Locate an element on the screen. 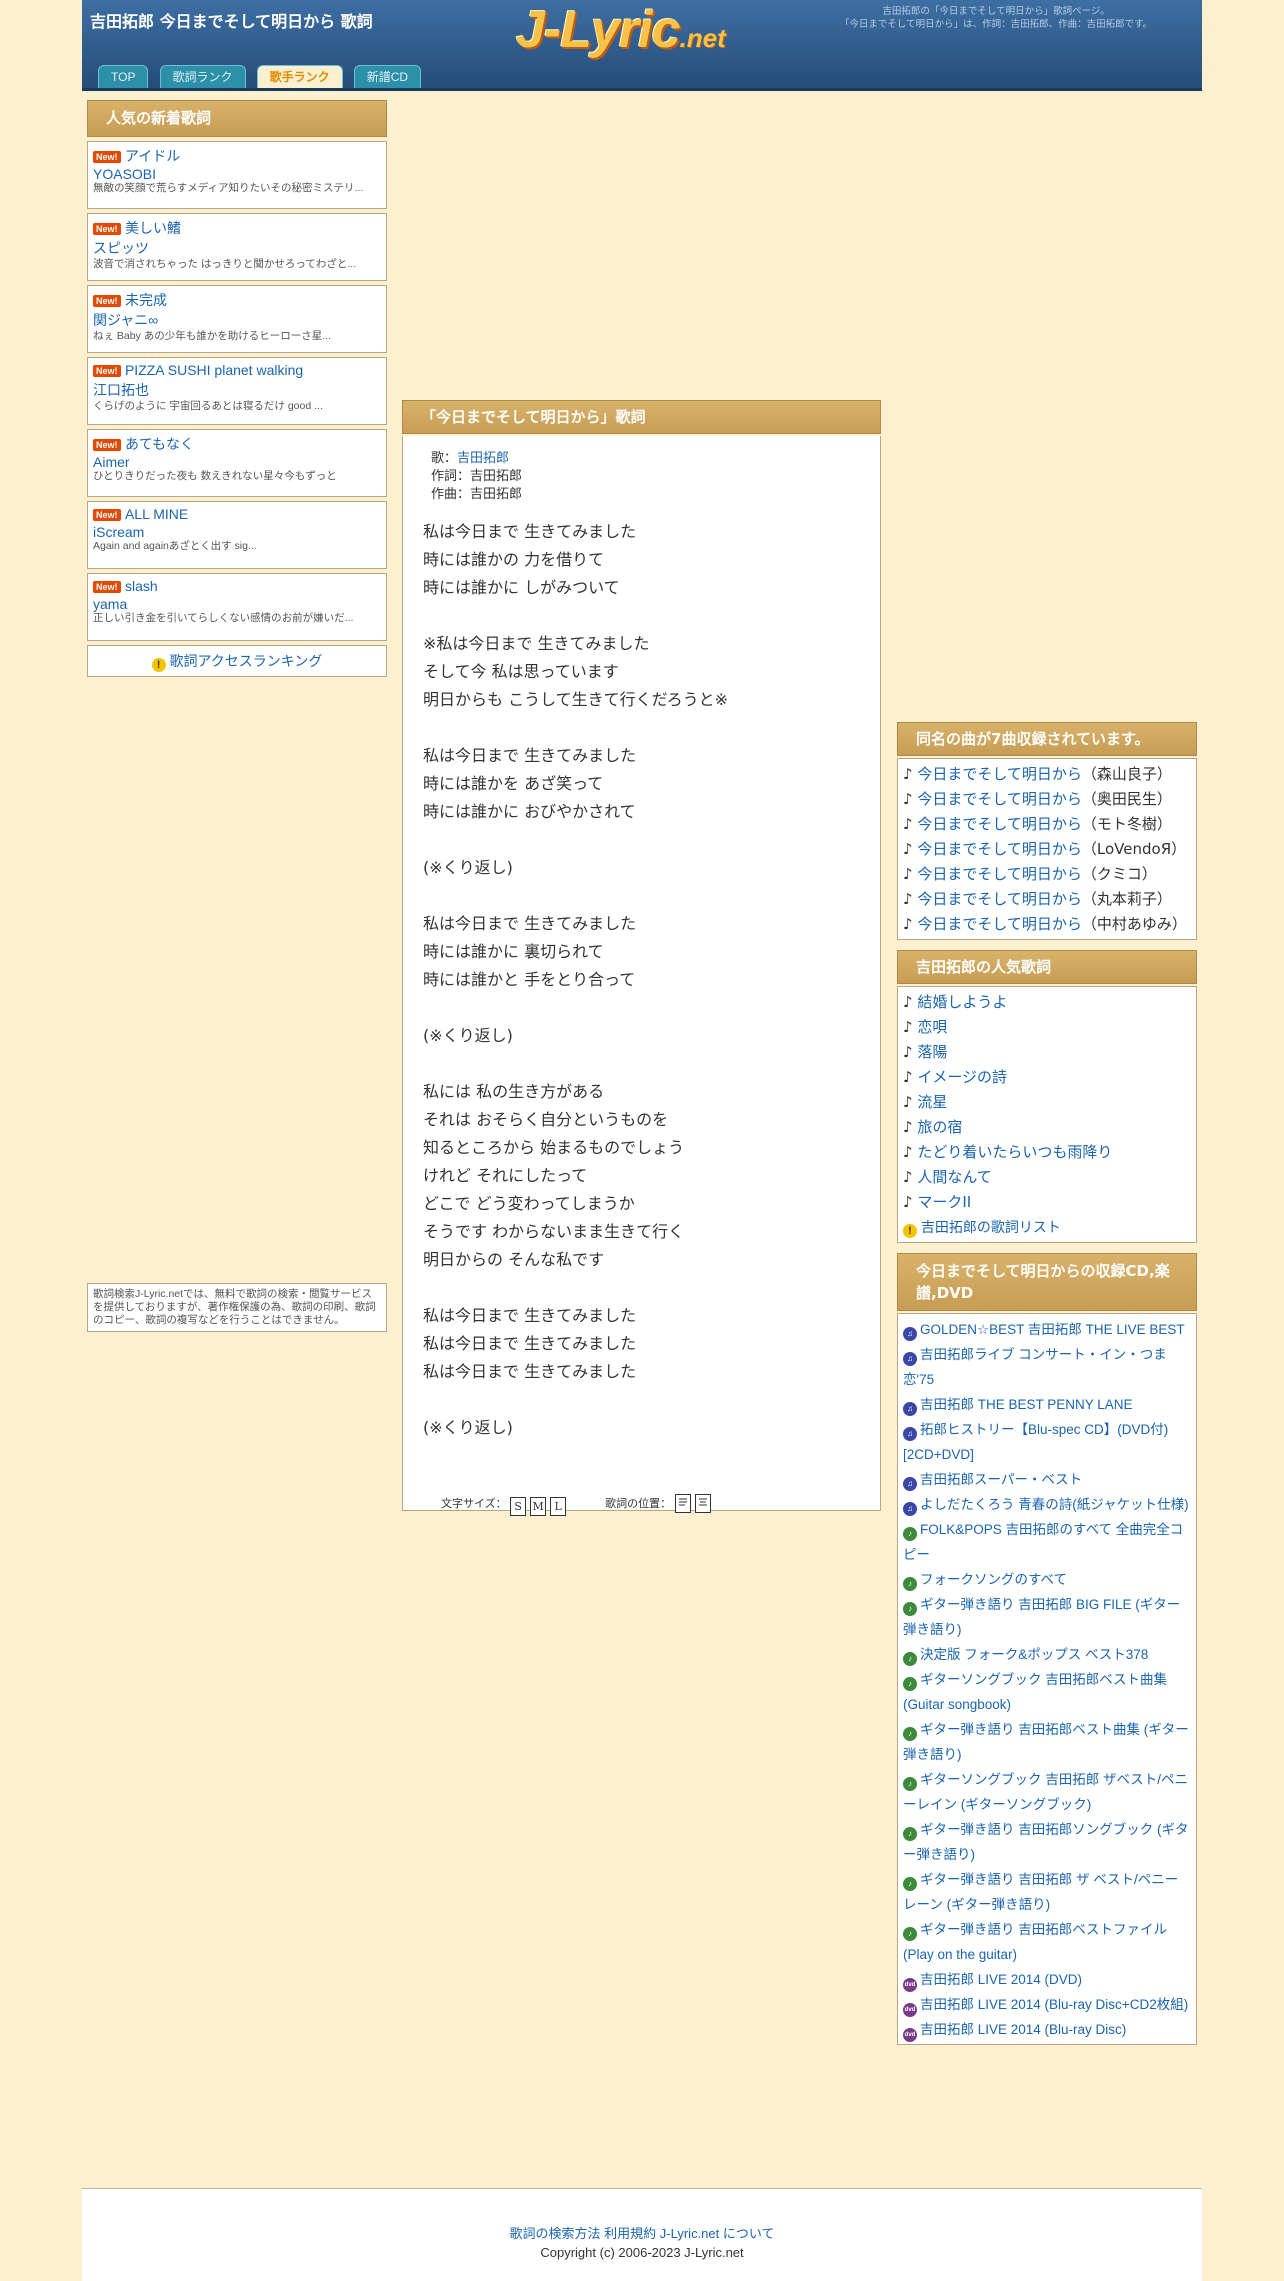 This screenshot has height=2281, width=1284. cd-link: 吉田拓郎 LIVE 2014 (DVD) is located at coordinates (1001, 1979).